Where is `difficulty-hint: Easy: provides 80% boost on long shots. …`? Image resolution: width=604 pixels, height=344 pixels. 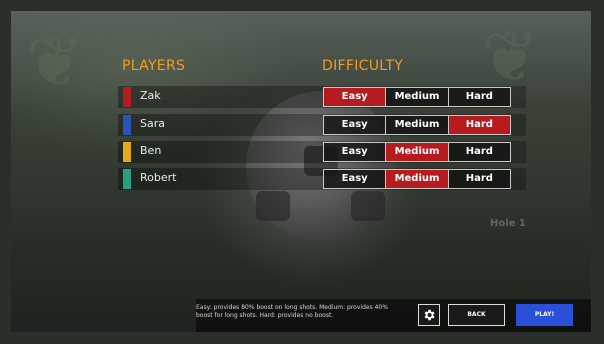 difficulty-hint: Easy: provides 80% boost on long shots. … is located at coordinates (292, 311).